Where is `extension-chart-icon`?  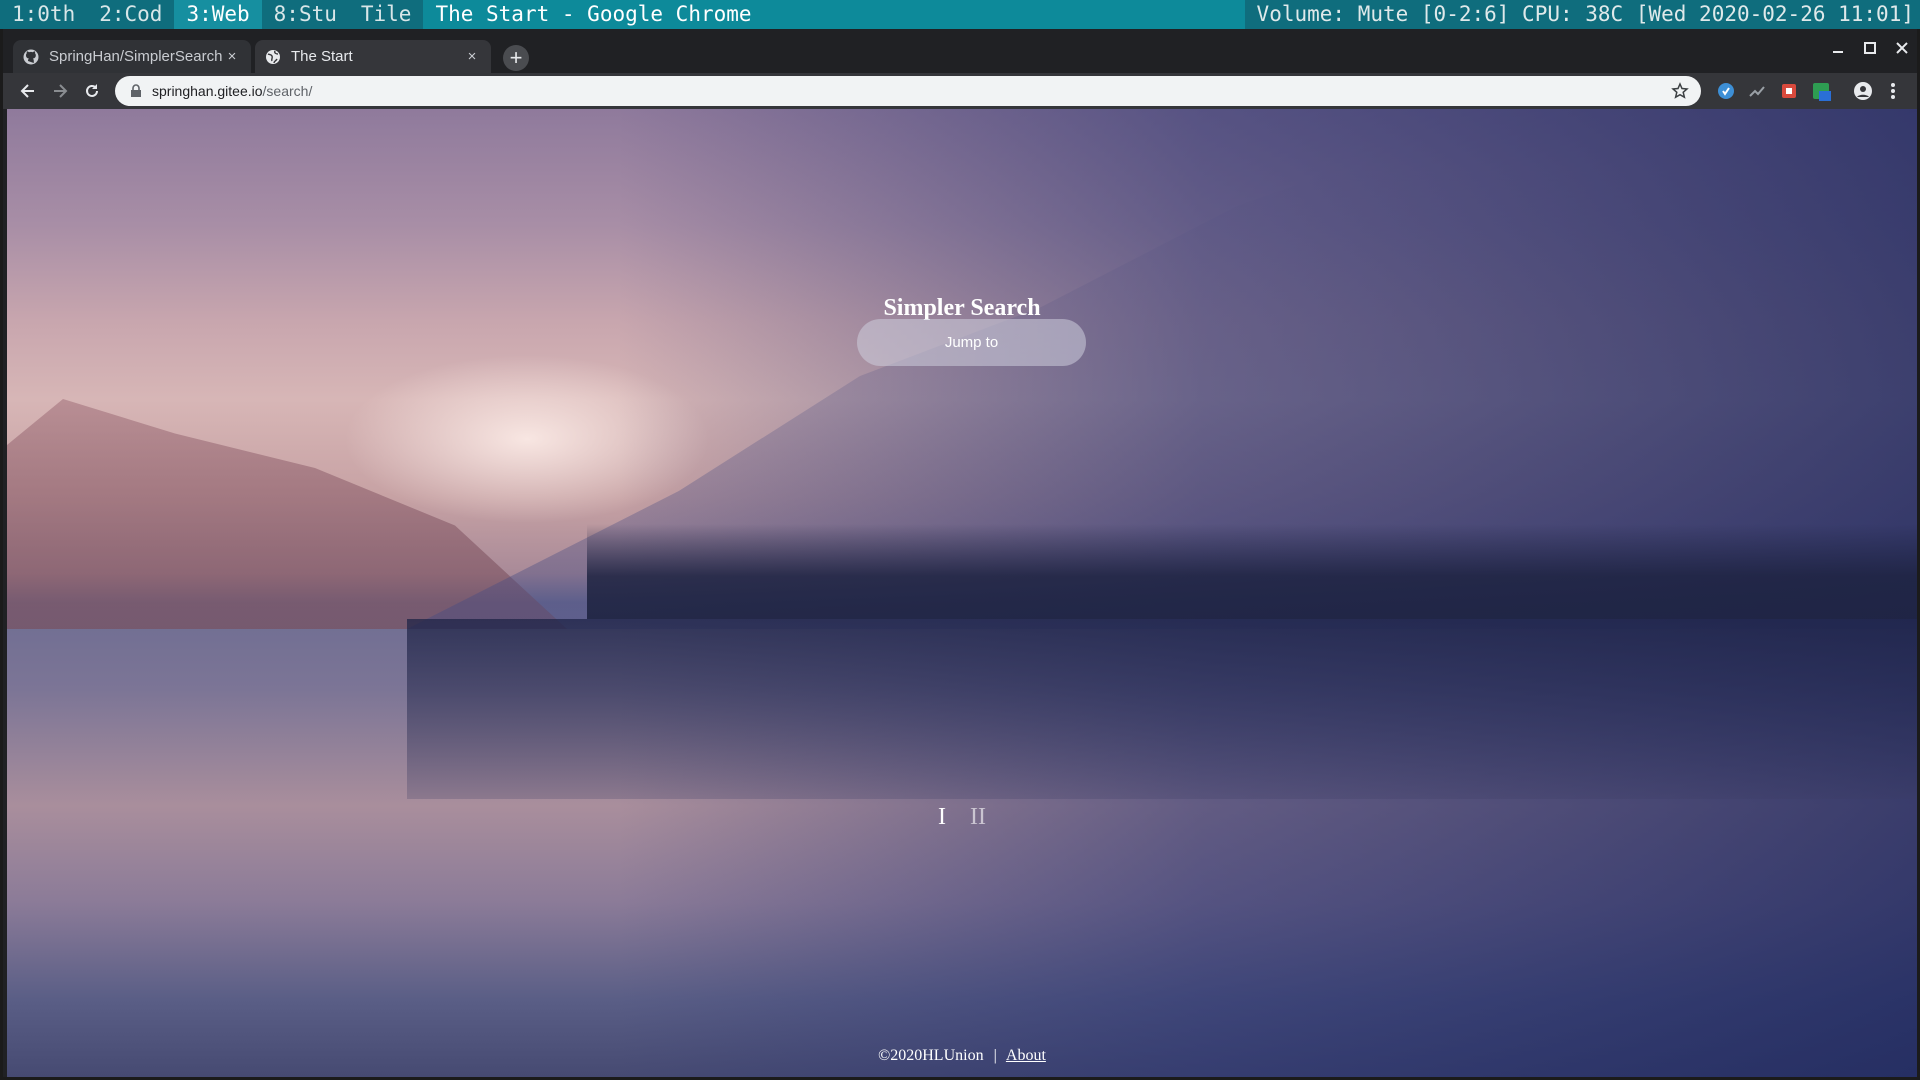
extension-chart-icon is located at coordinates (1757, 91).